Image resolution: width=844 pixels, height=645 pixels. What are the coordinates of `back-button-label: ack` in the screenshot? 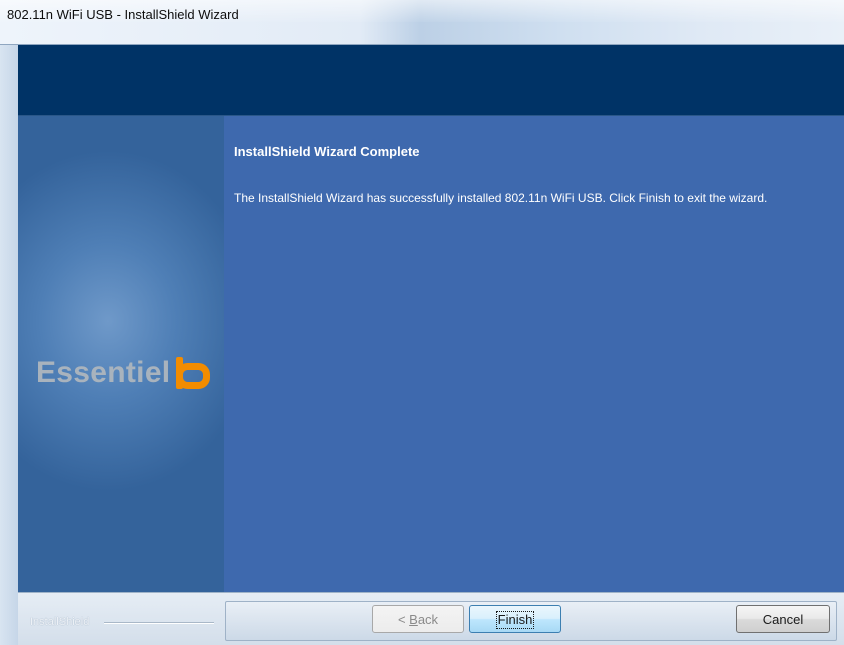 It's located at (428, 619).